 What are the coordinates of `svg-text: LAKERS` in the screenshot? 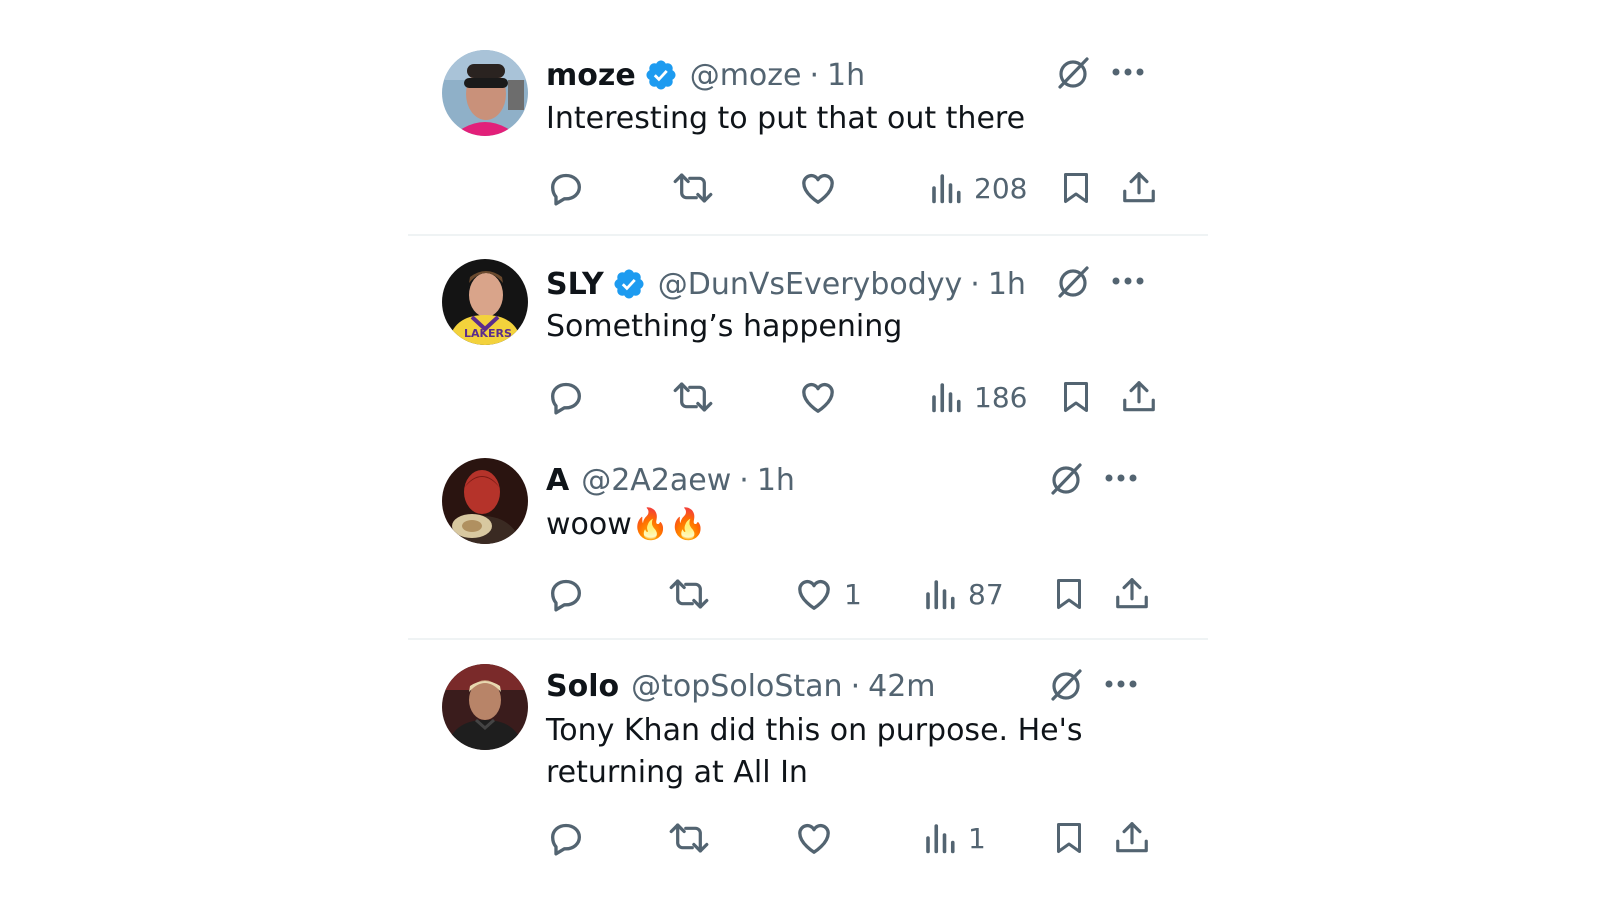 It's located at (488, 333).